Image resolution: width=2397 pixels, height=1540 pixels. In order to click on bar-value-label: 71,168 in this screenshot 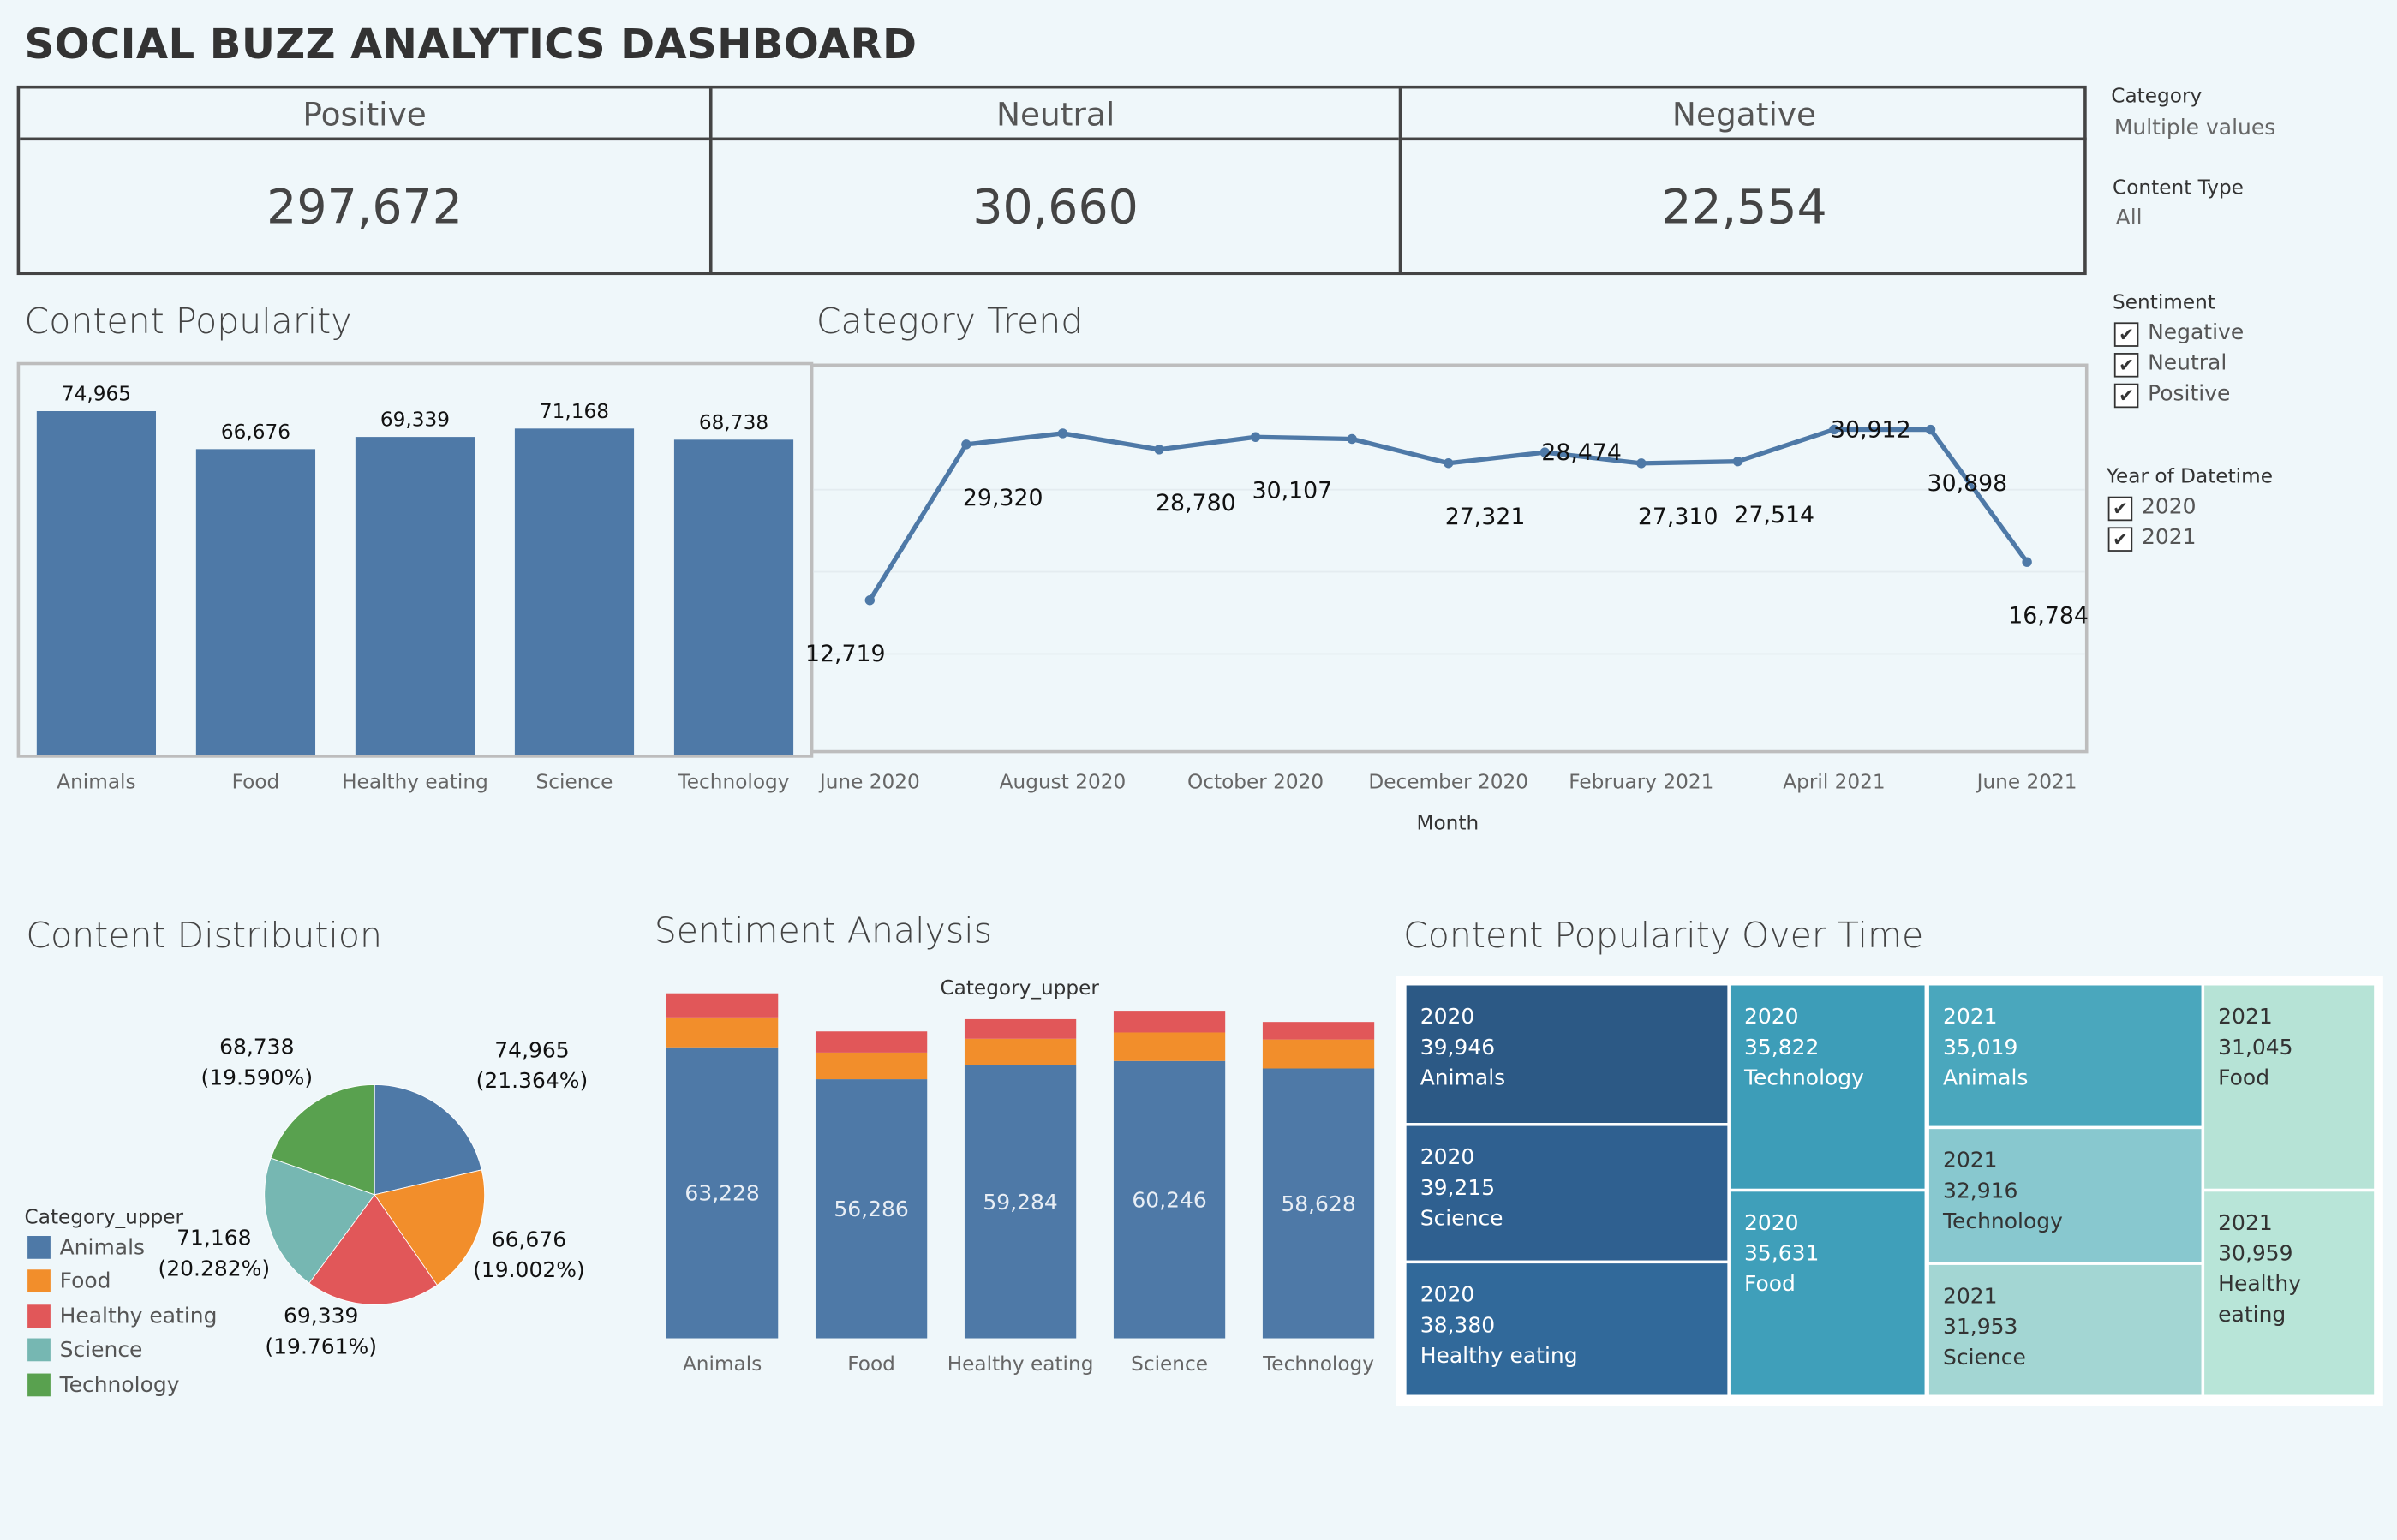, I will do `click(574, 411)`.